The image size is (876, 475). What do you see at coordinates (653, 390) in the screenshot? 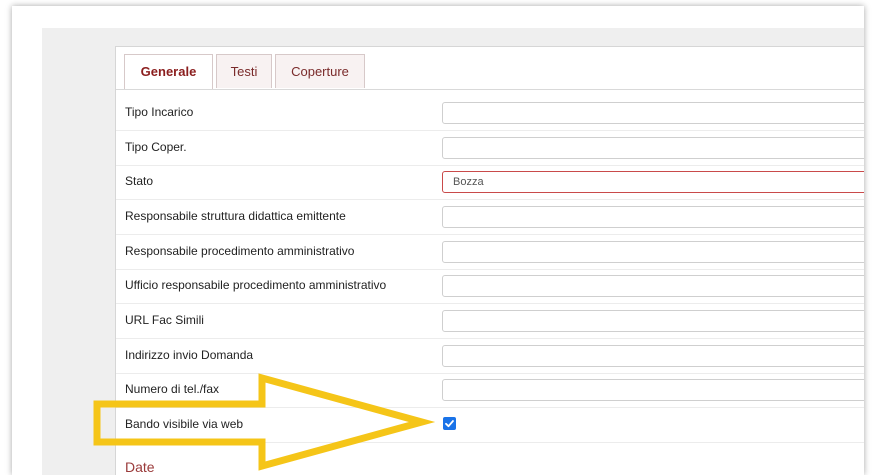
I see `input-numero-tel` at bounding box center [653, 390].